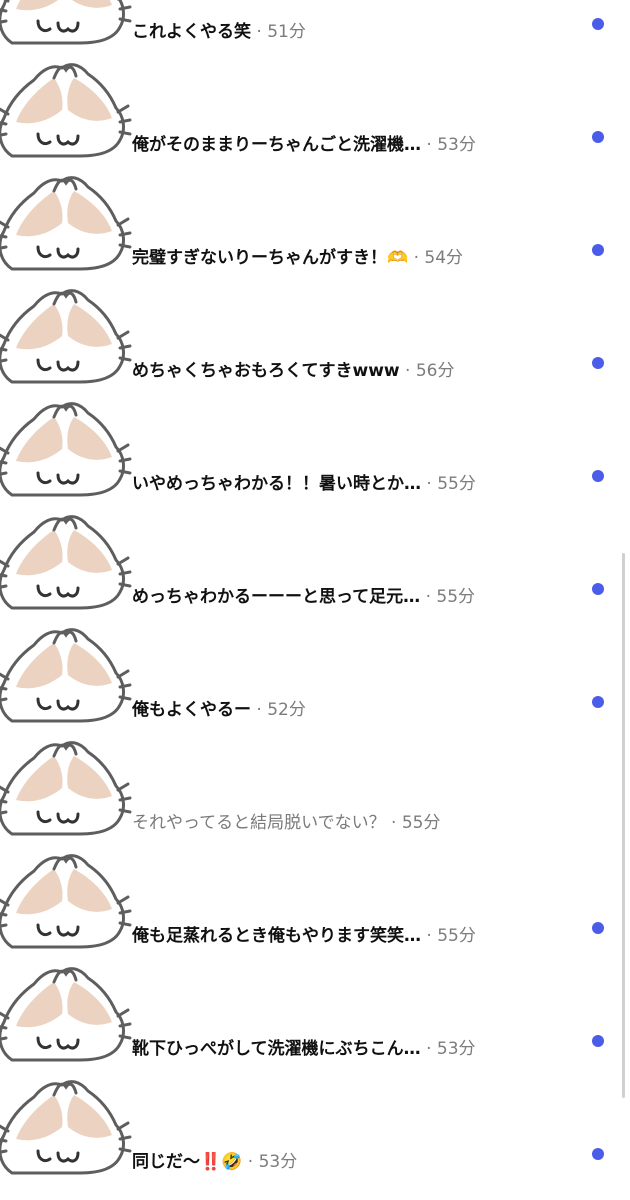 The width and height of the screenshot is (630, 1200). Describe the element at coordinates (315, 437) in the screenshot. I see `thread-row: いやめっちゃわかる！！暑い時とか… · 55分` at that location.